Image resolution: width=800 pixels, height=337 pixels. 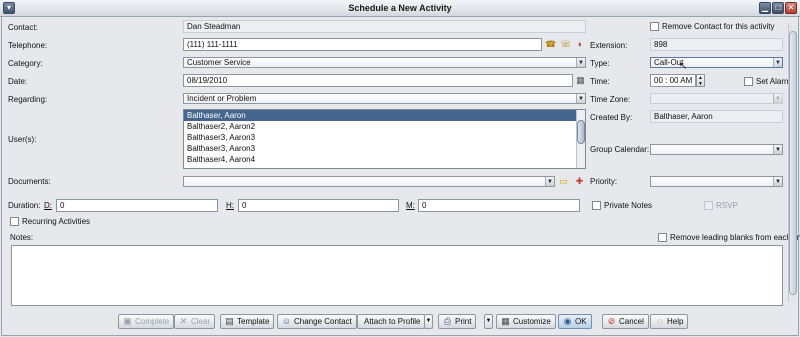 I want to click on regarding-label: Regarding:, so click(x=28, y=99).